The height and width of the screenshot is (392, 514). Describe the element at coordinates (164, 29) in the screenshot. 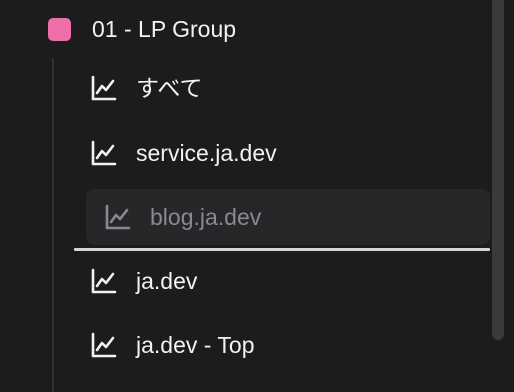

I see `group-label: 01 - LP Group` at that location.